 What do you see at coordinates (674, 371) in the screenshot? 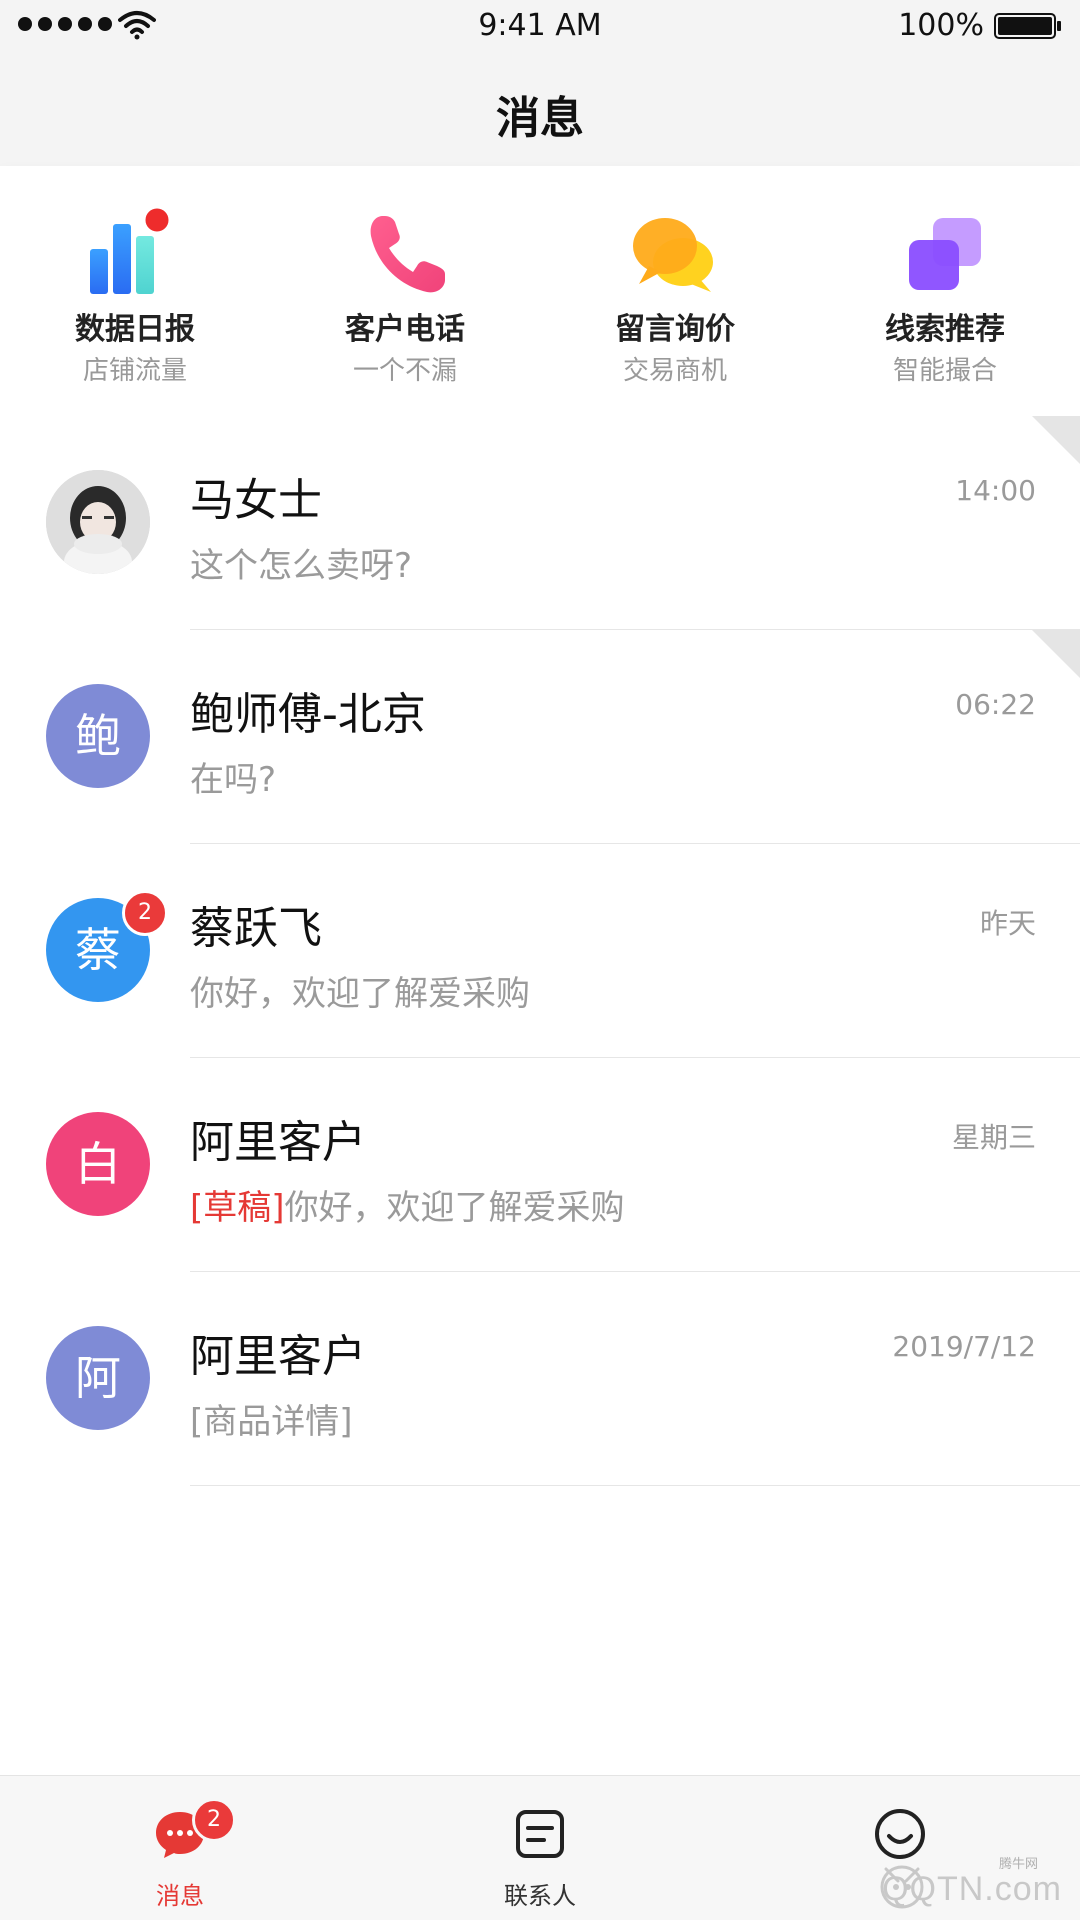
I see `quick-action-subtitle: 交易商机` at bounding box center [674, 371].